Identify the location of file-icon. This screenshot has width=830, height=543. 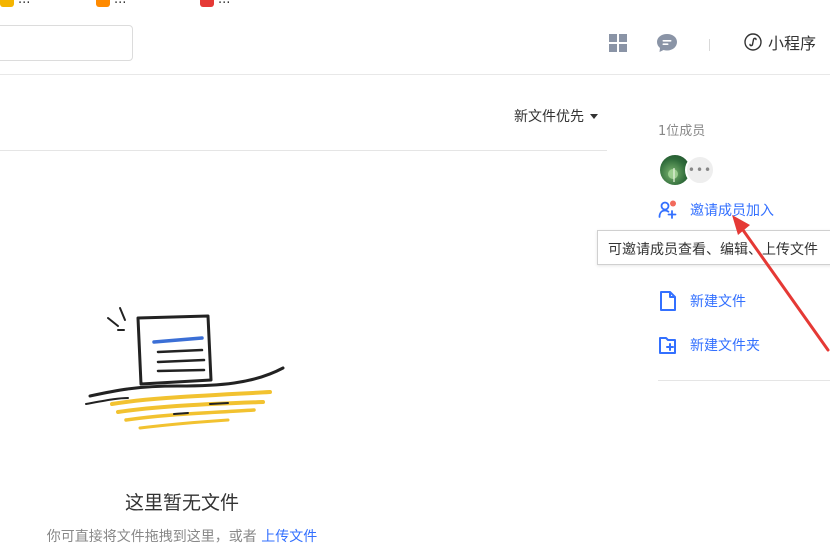
(668, 301).